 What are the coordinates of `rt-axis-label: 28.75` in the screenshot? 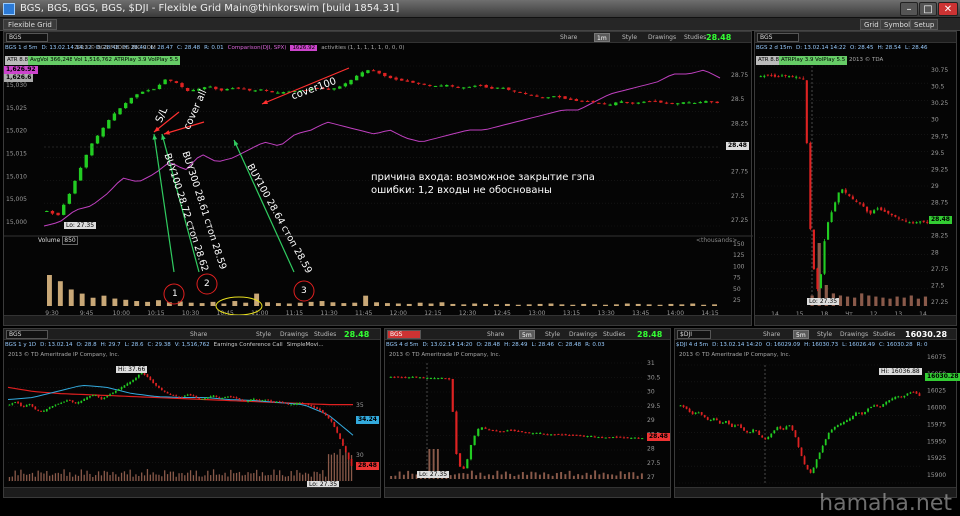 It's located at (939, 203).